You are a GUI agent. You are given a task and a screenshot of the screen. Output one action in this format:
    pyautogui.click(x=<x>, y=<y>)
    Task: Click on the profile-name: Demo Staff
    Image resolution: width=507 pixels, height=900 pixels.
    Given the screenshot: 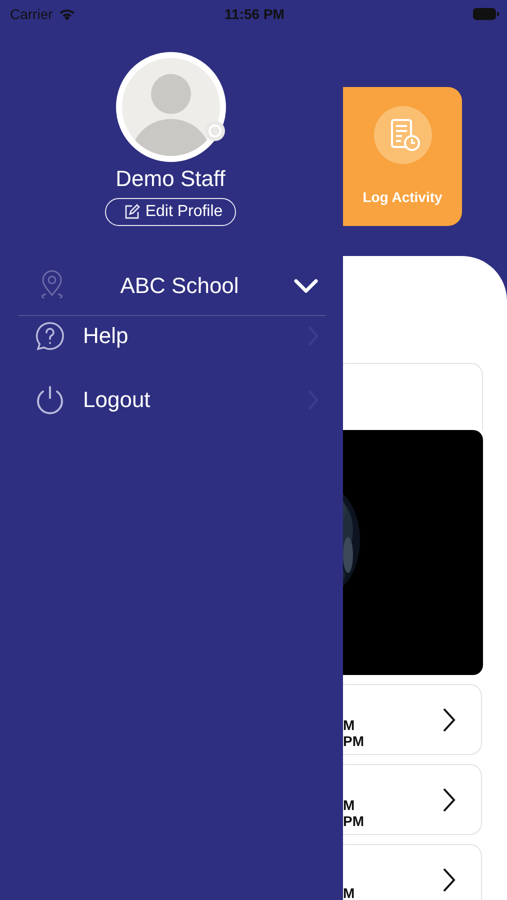 What is the action you would take?
    pyautogui.click(x=171, y=179)
    